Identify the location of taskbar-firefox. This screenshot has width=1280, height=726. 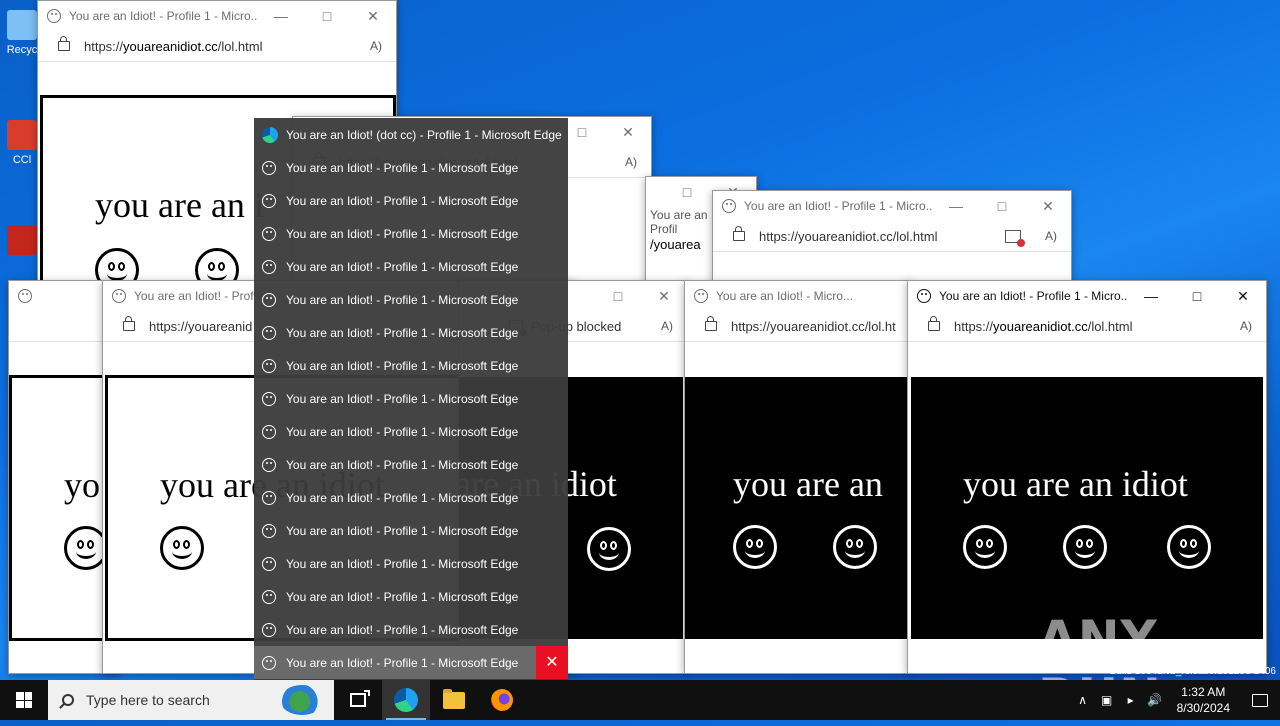
(502, 700).